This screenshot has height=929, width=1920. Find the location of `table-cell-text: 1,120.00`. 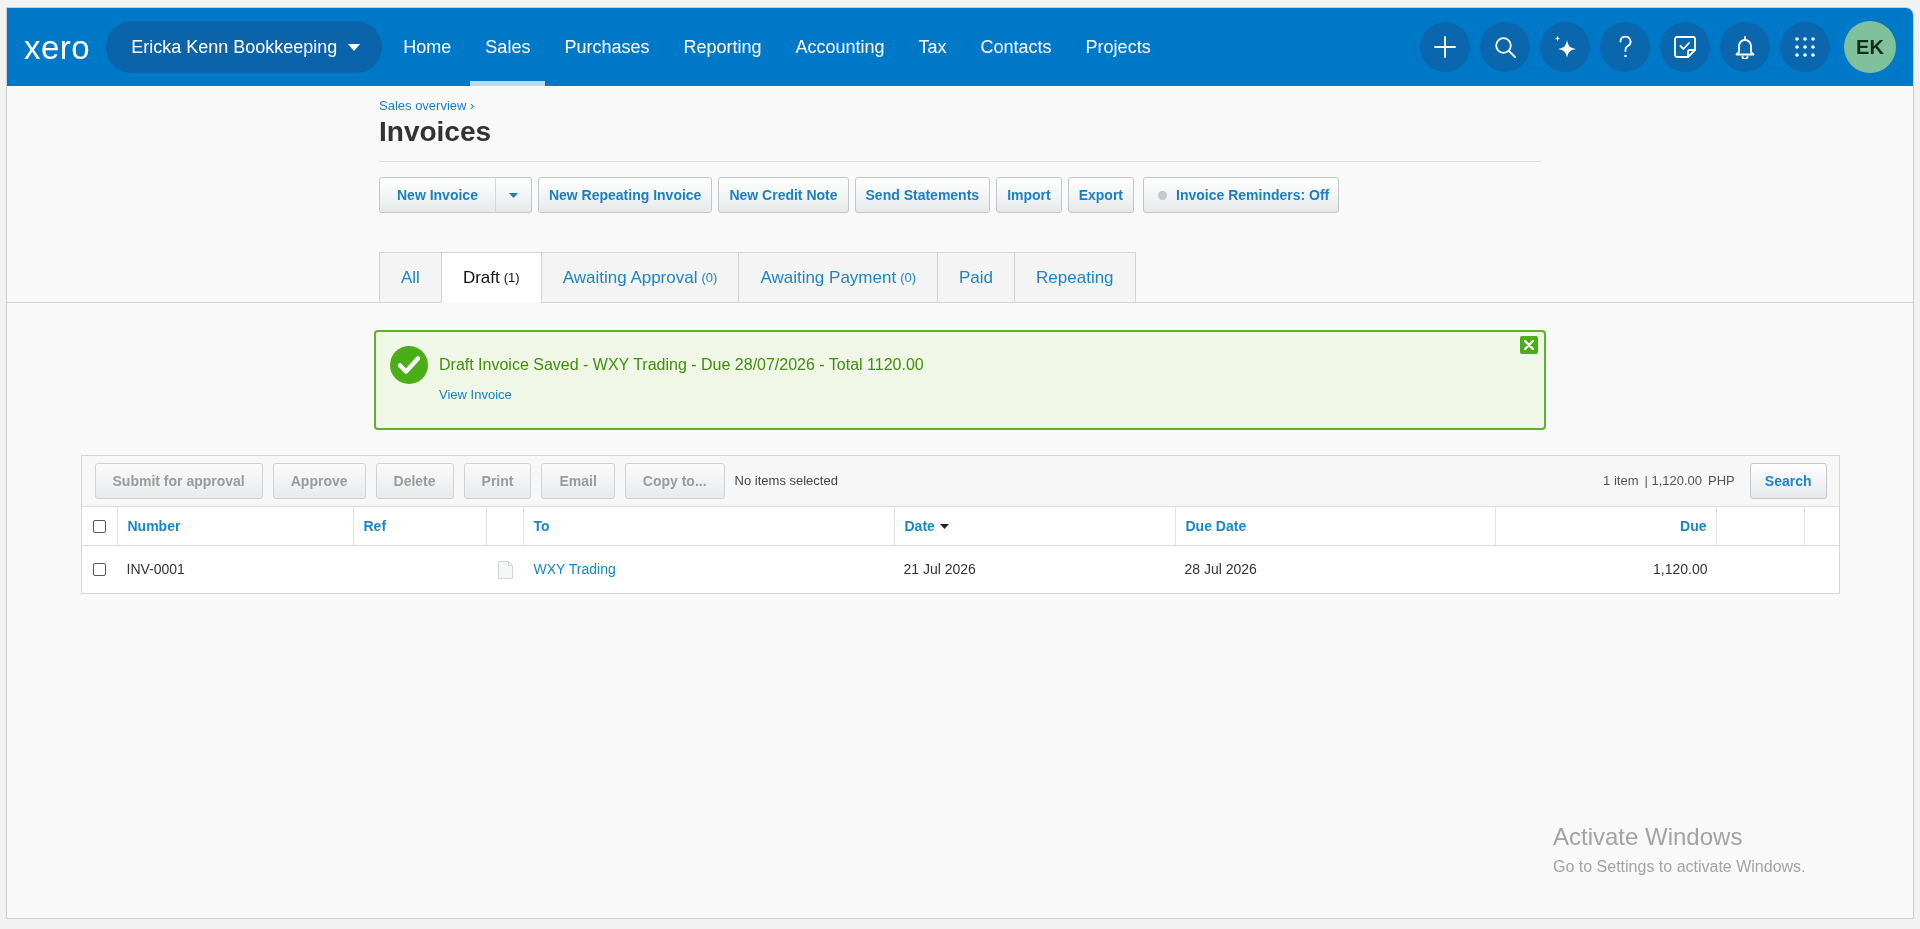

table-cell-text: 1,120.00 is located at coordinates (1680, 569).